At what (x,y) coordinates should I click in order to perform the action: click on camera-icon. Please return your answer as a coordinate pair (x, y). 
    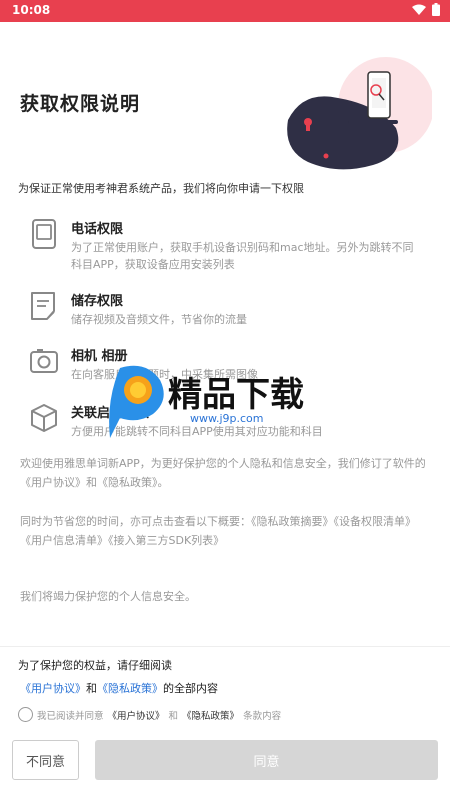
    Looking at the image, I should click on (44, 361).